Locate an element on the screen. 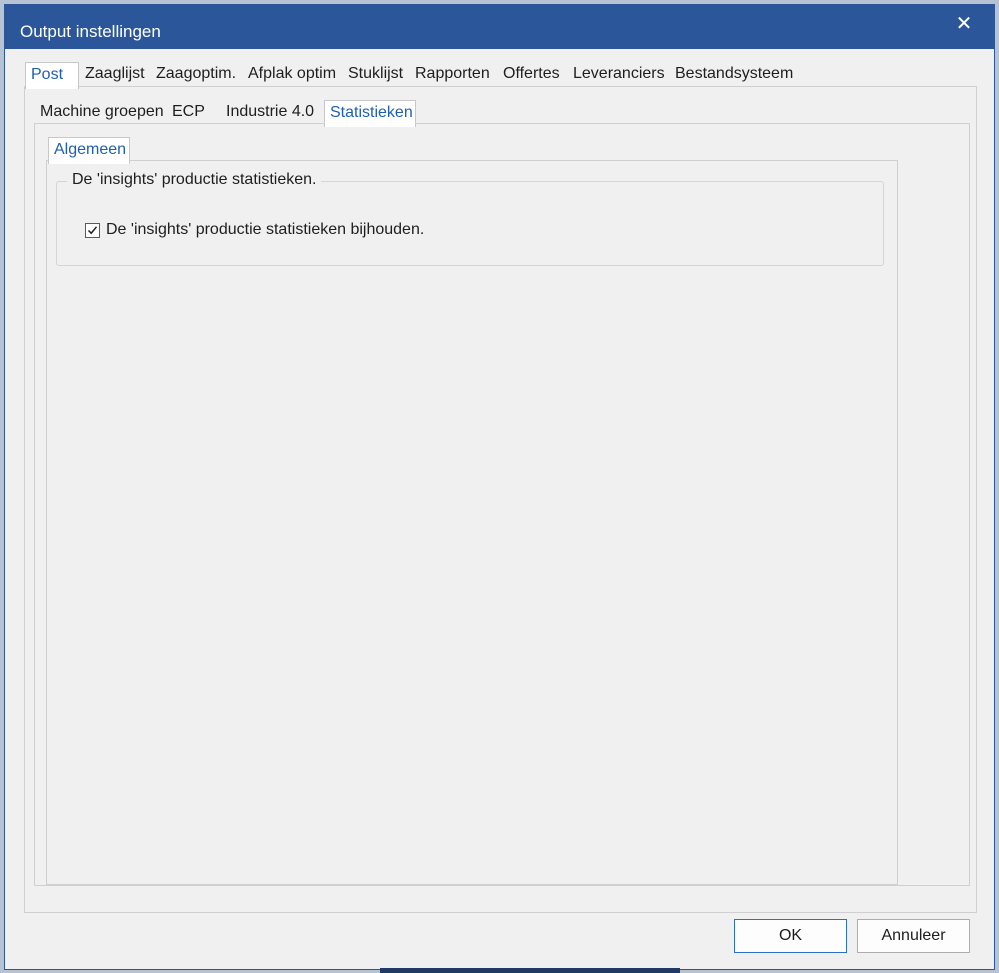 The width and height of the screenshot is (999, 973). tab-leveranciers: Leveranciers is located at coordinates (619, 75).